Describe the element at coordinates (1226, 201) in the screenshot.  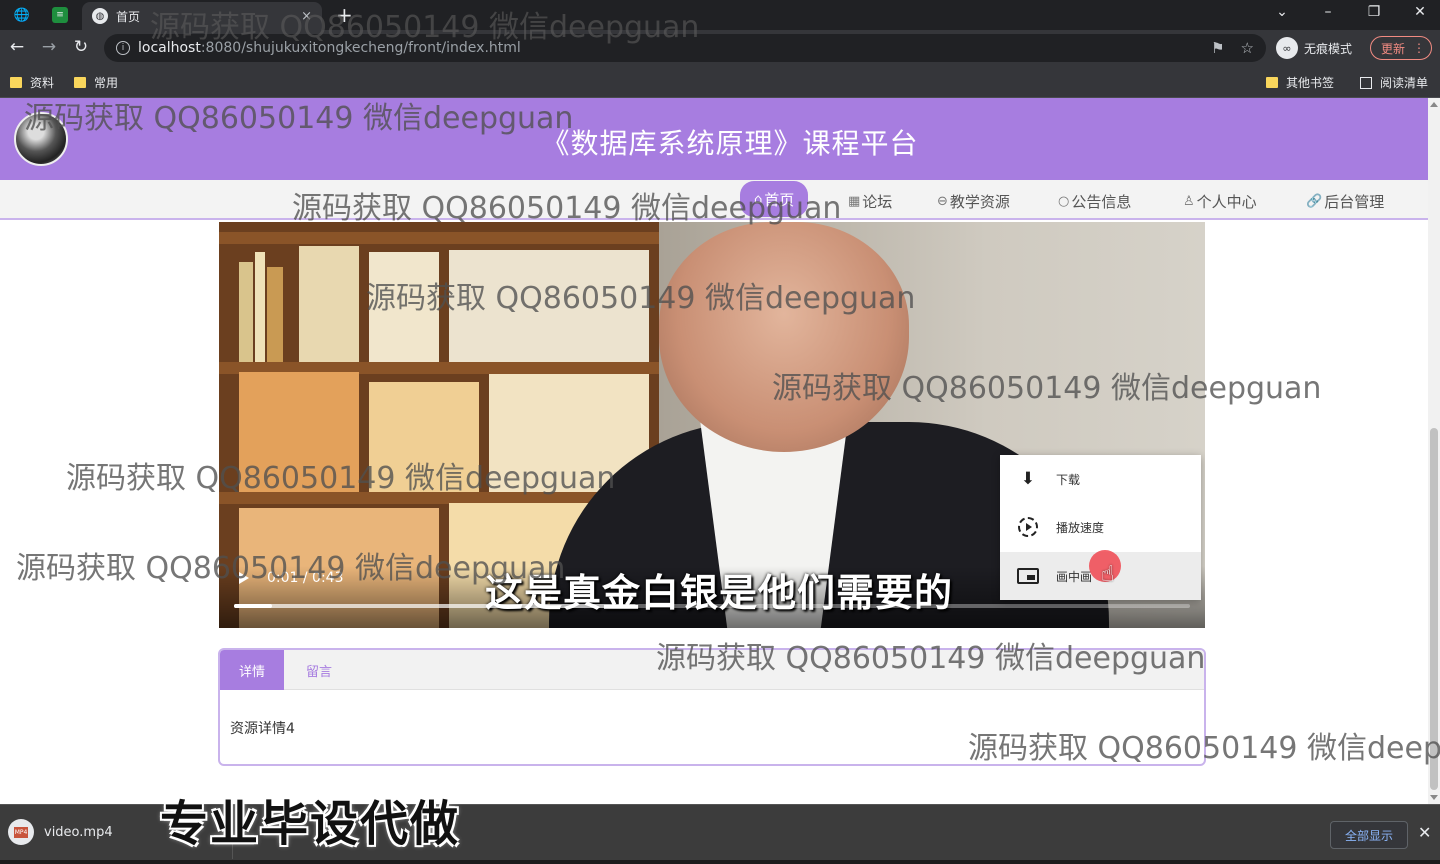
I see `nav-label: 个人中心` at that location.